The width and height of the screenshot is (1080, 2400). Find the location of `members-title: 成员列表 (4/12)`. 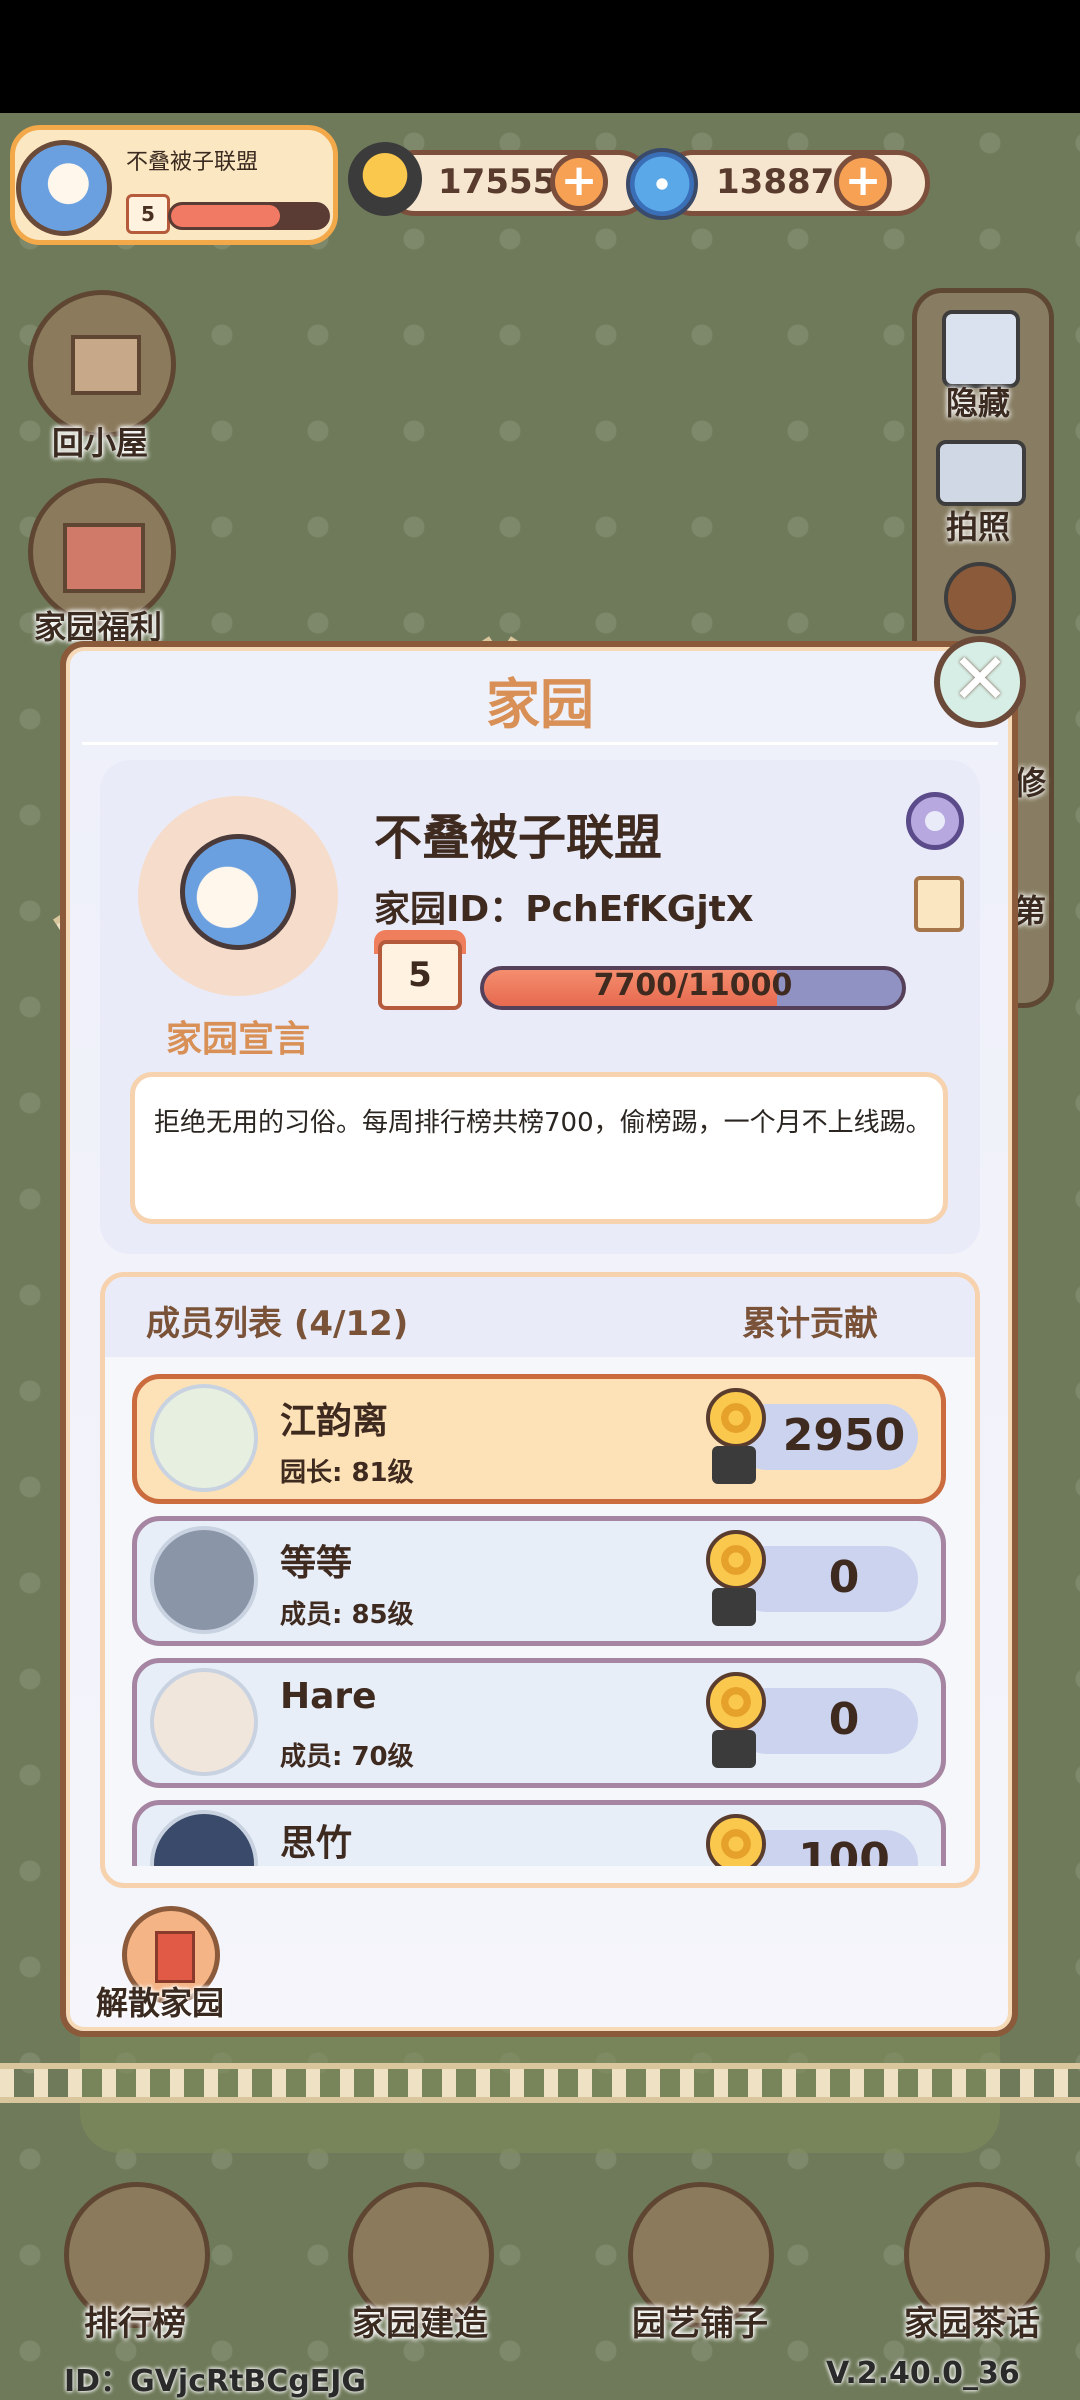

members-title: 成员列表 (4/12) is located at coordinates (277, 1324).